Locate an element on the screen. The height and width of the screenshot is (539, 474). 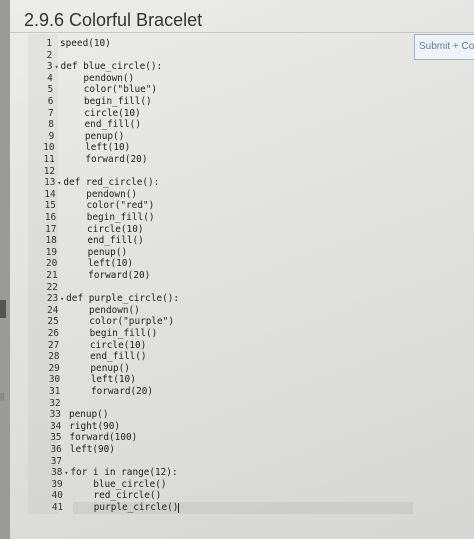
code-line: 21 forward(20) is located at coordinates (224, 276).